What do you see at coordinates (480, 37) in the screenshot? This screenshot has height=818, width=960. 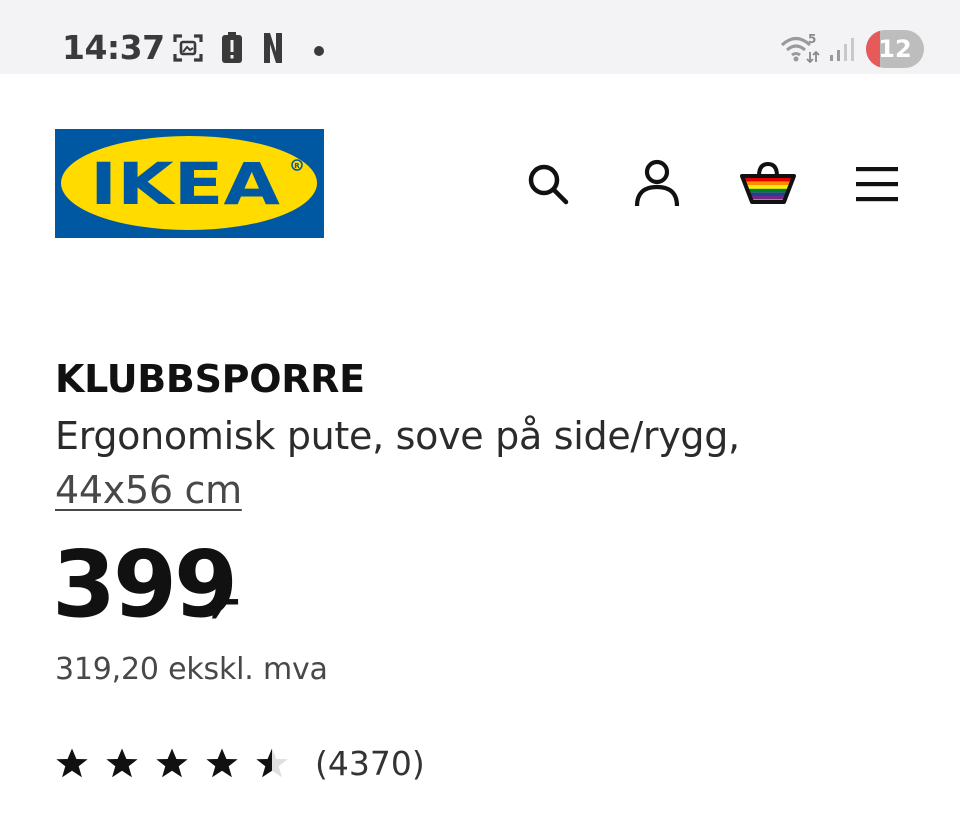 I see `status-bar: 14:37 5 12` at bounding box center [480, 37].